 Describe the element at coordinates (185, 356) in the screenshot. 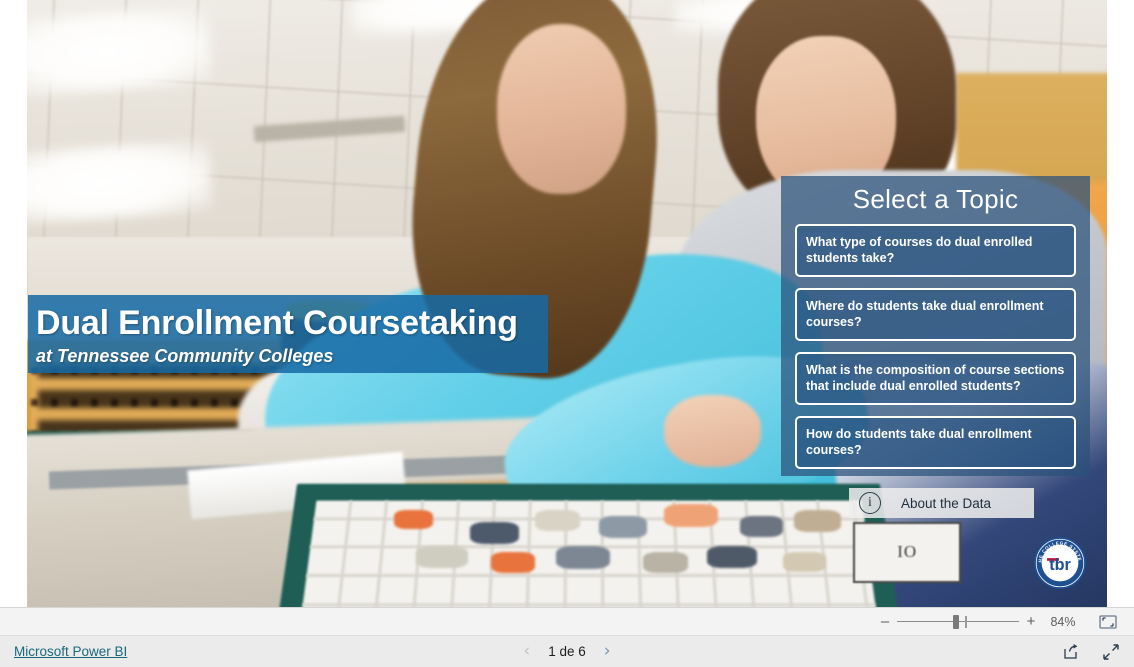

I see `page-subtitle: at Tennessee Community Colleges` at that location.